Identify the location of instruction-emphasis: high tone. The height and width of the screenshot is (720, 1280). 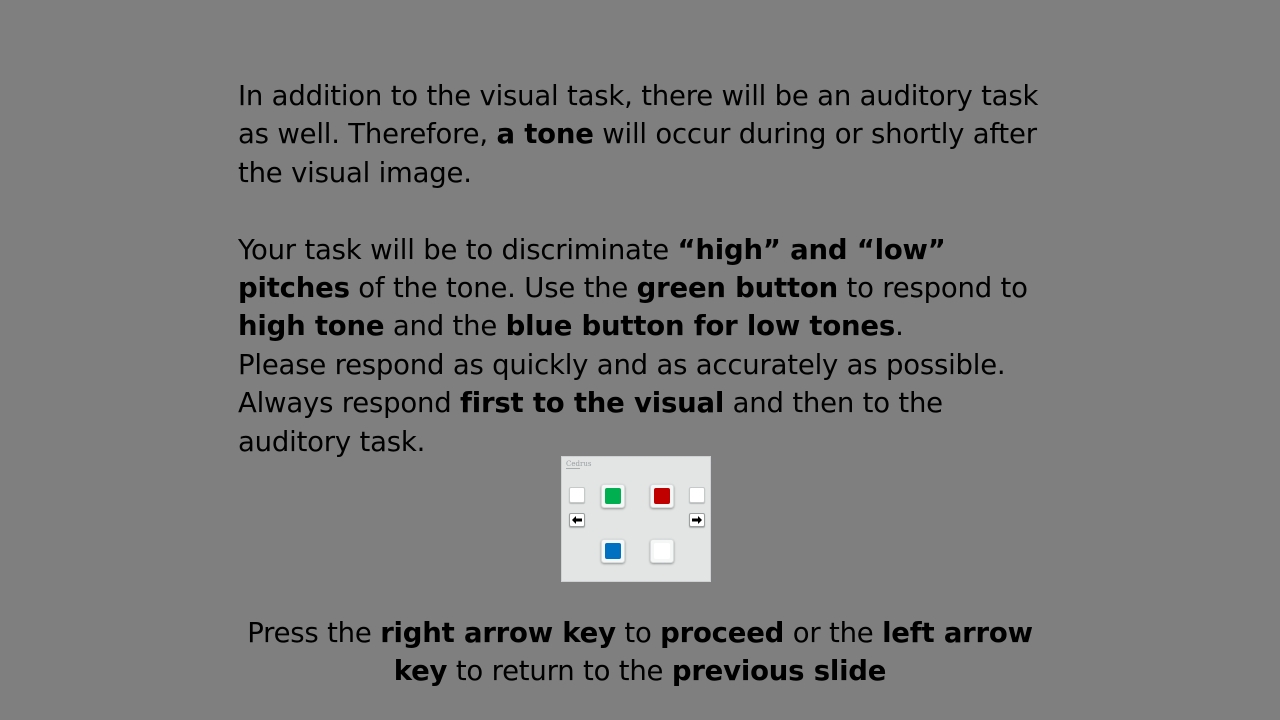
(311, 326).